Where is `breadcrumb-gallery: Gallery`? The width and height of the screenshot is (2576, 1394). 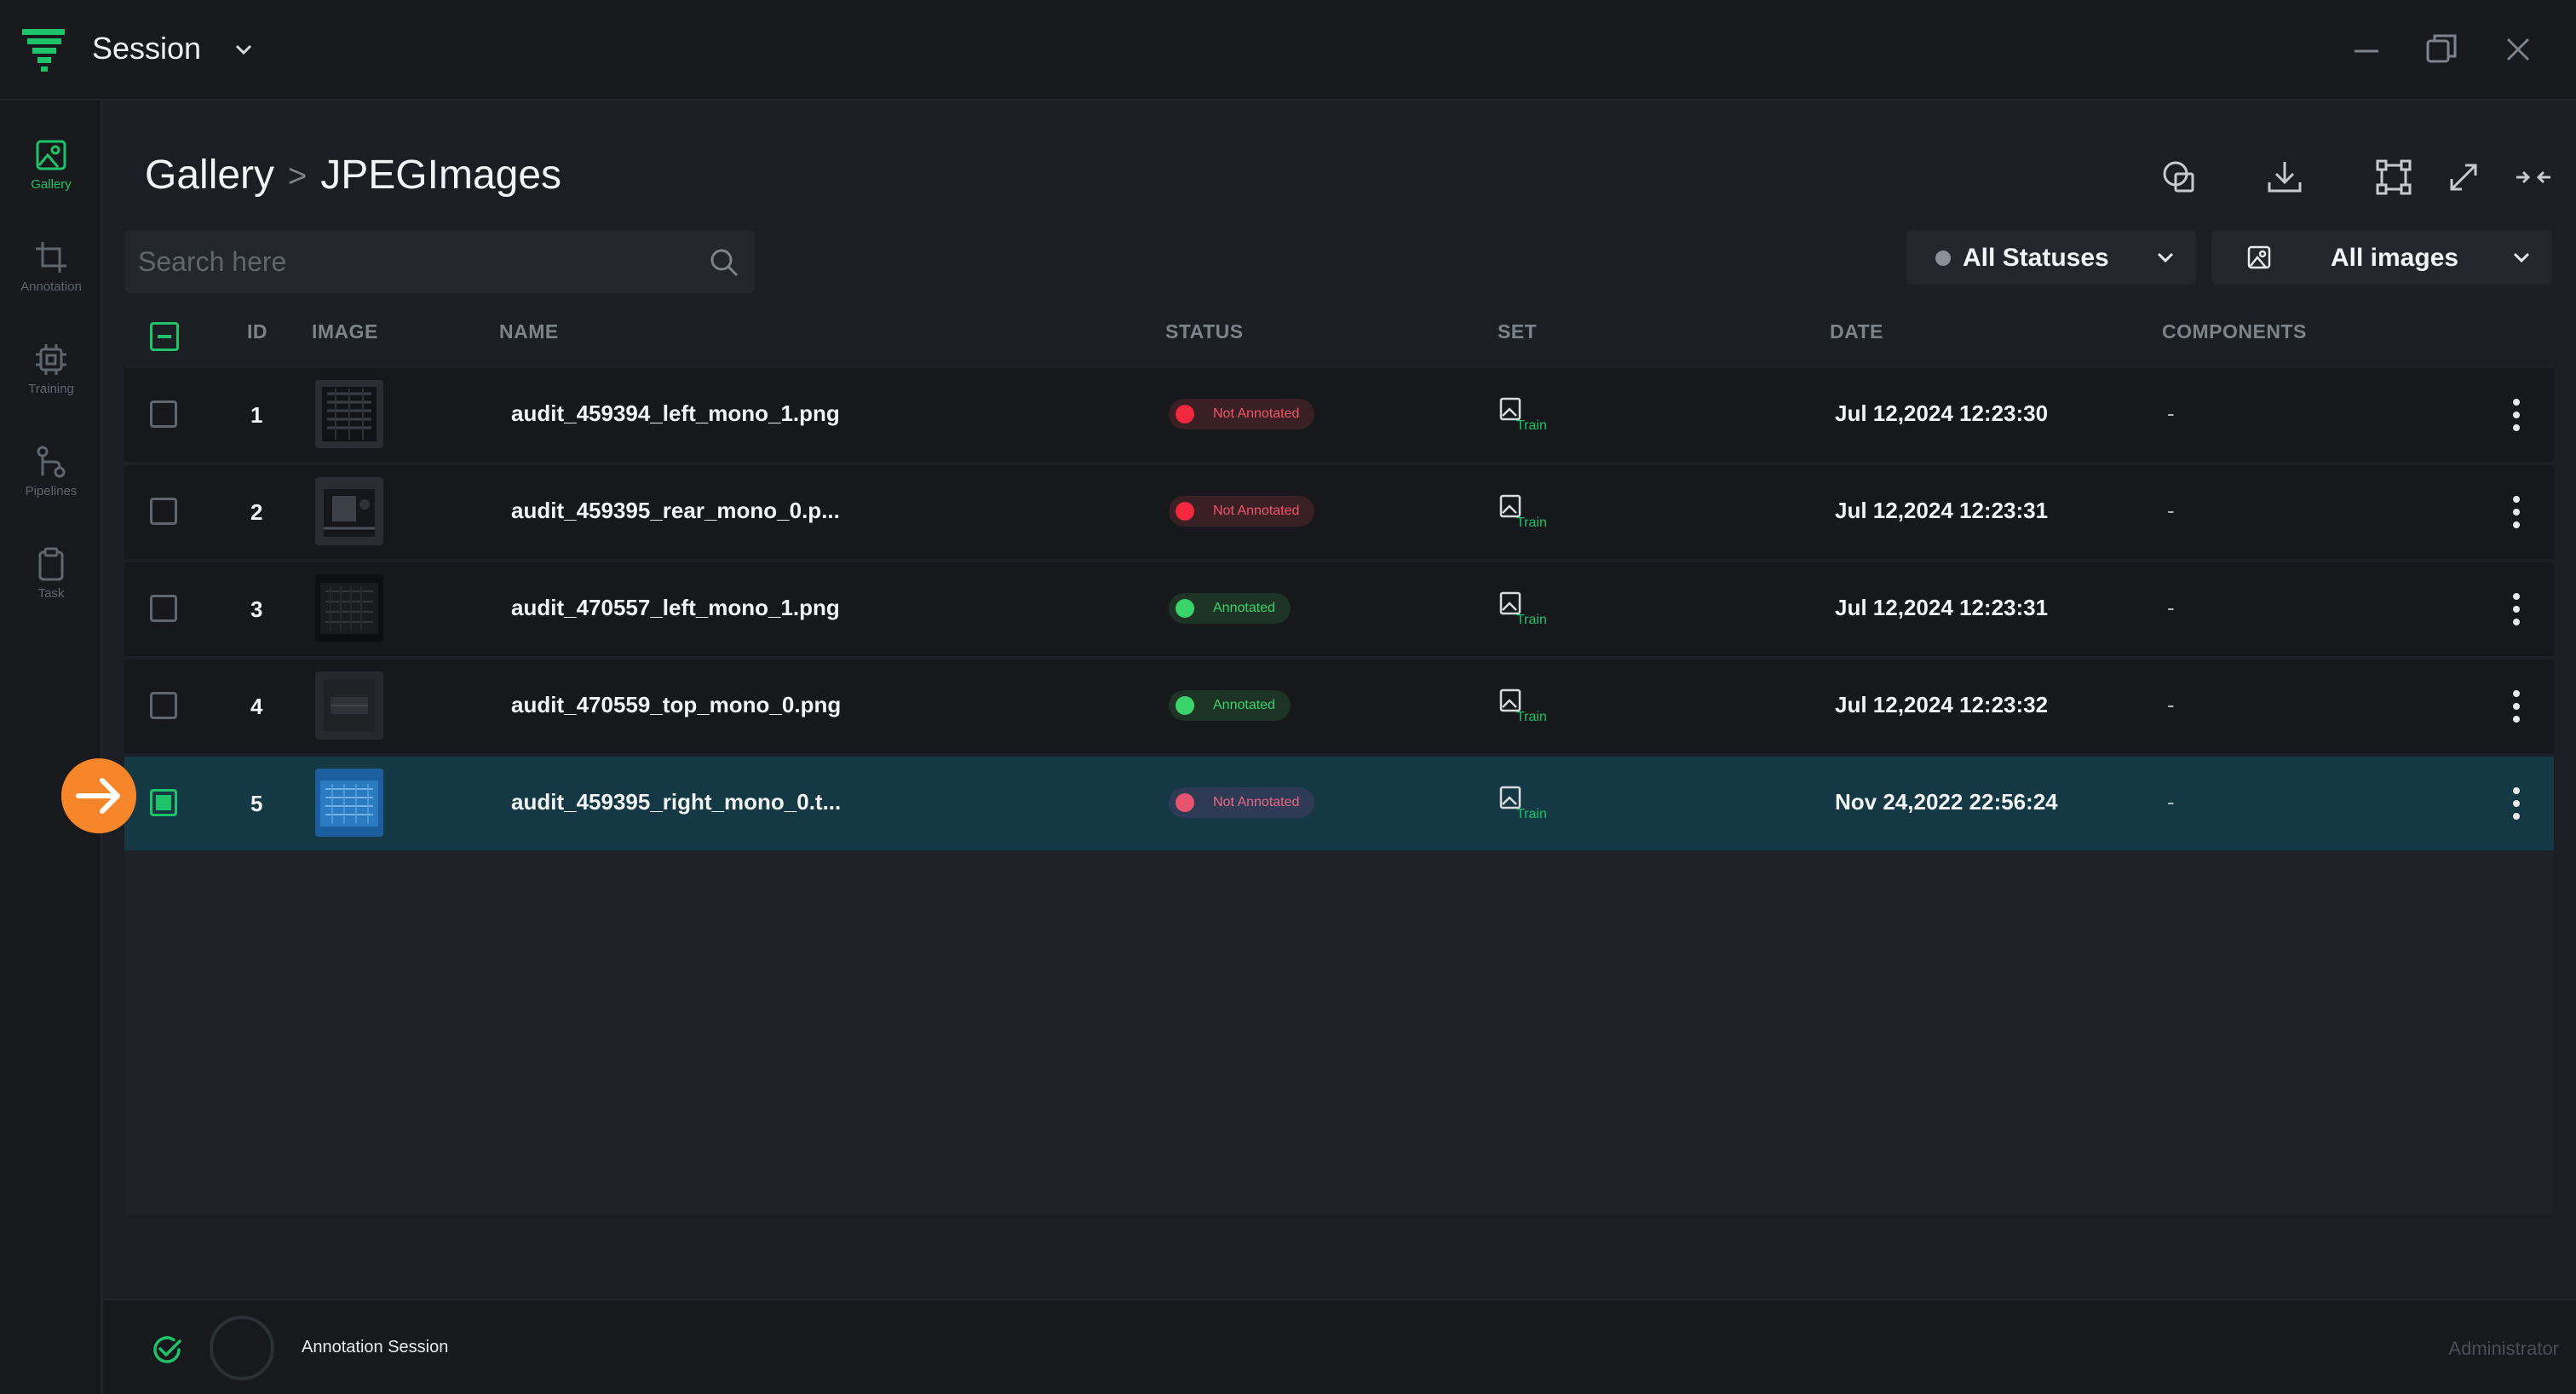
breadcrumb-gallery: Gallery is located at coordinates (210, 175).